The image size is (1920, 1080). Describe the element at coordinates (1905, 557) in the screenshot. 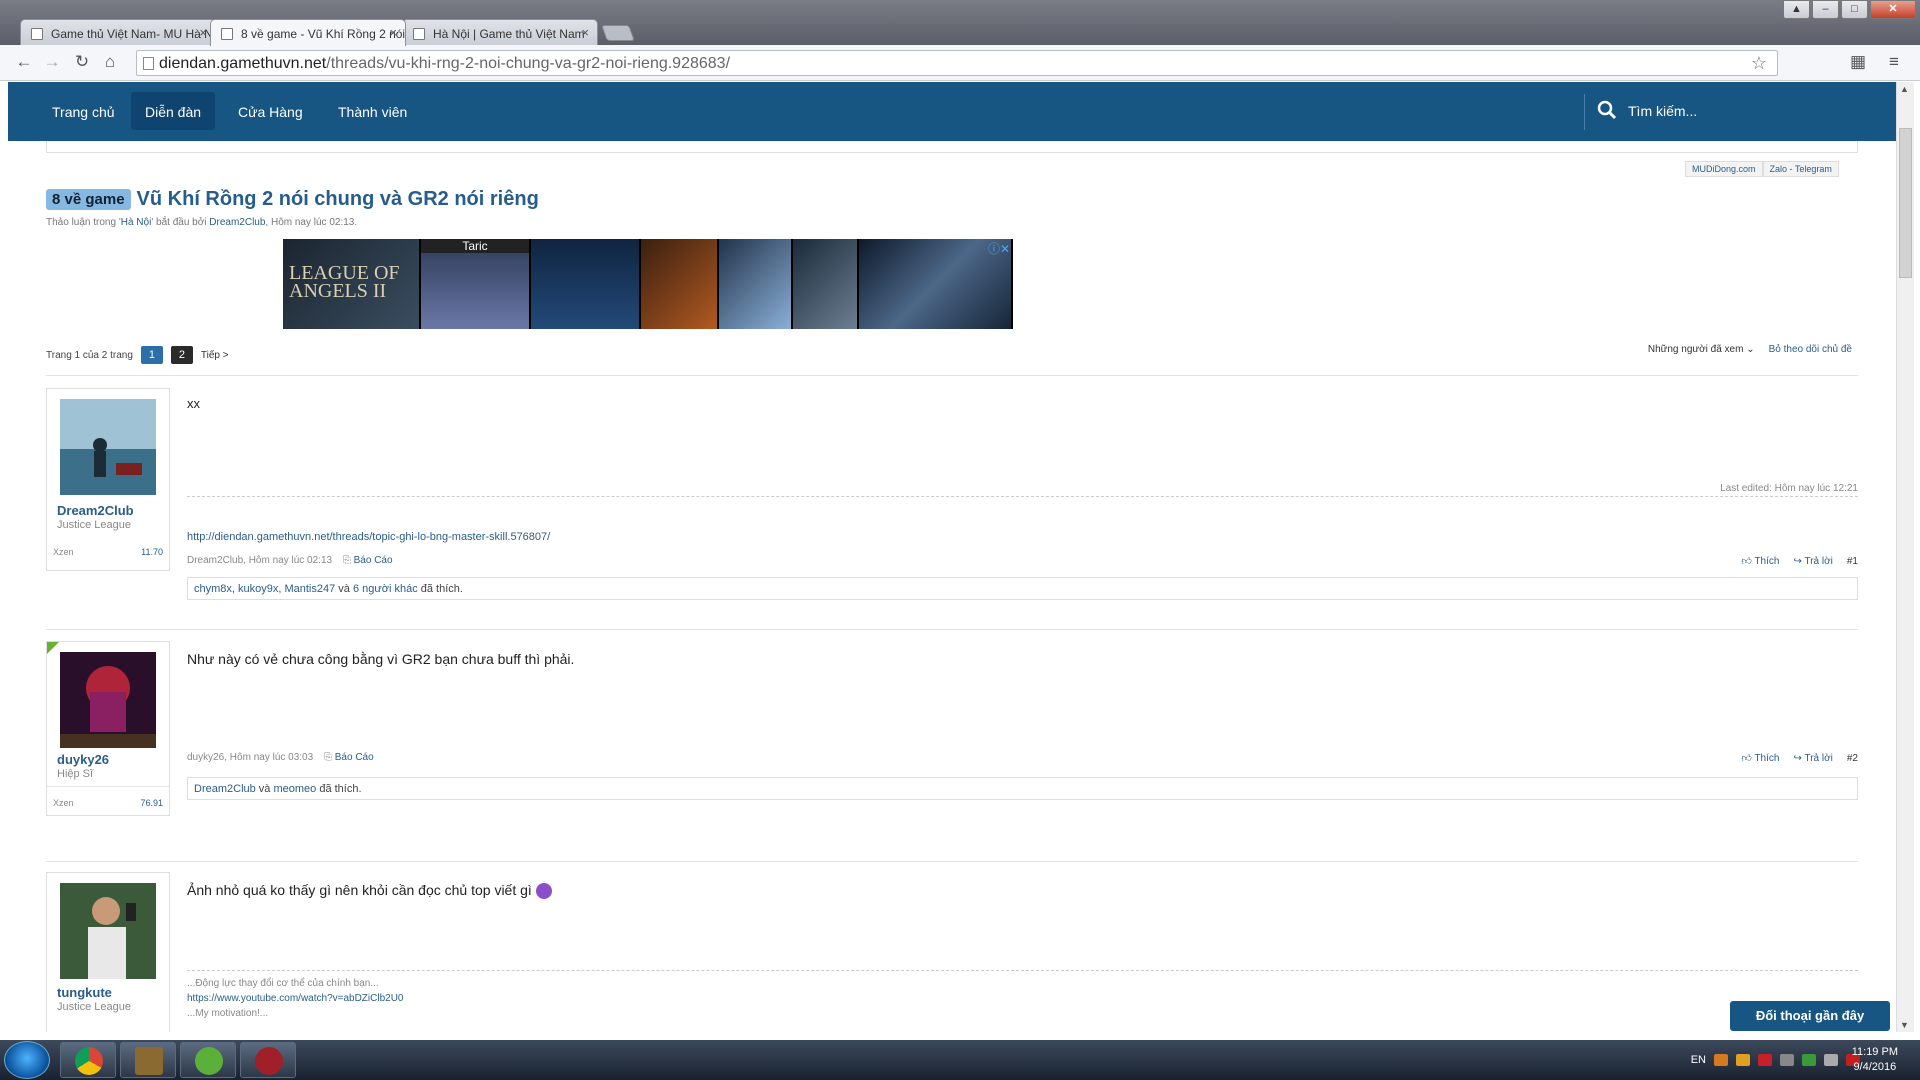

I see `scrollbar: ▲ ▼` at that location.